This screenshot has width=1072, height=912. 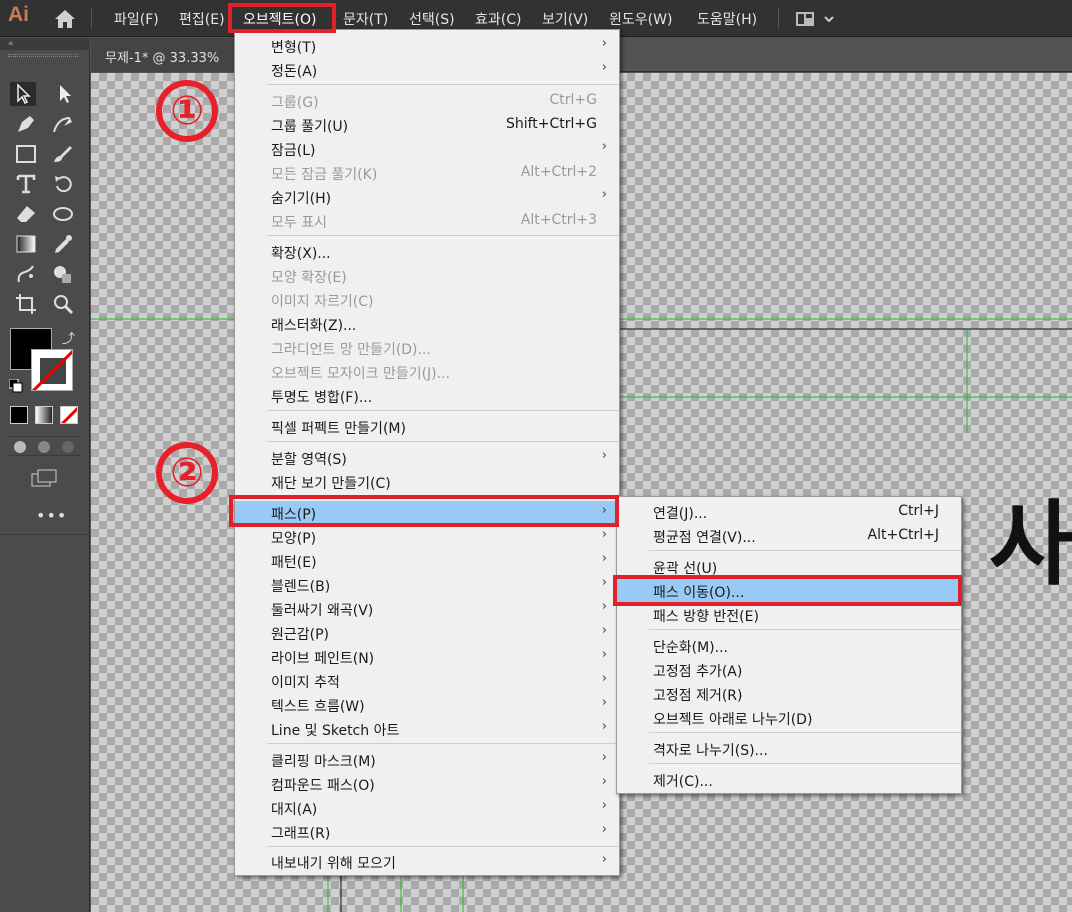 What do you see at coordinates (427, 633) in the screenshot?
I see `menu-item-perspective: 원근감(P) ›` at bounding box center [427, 633].